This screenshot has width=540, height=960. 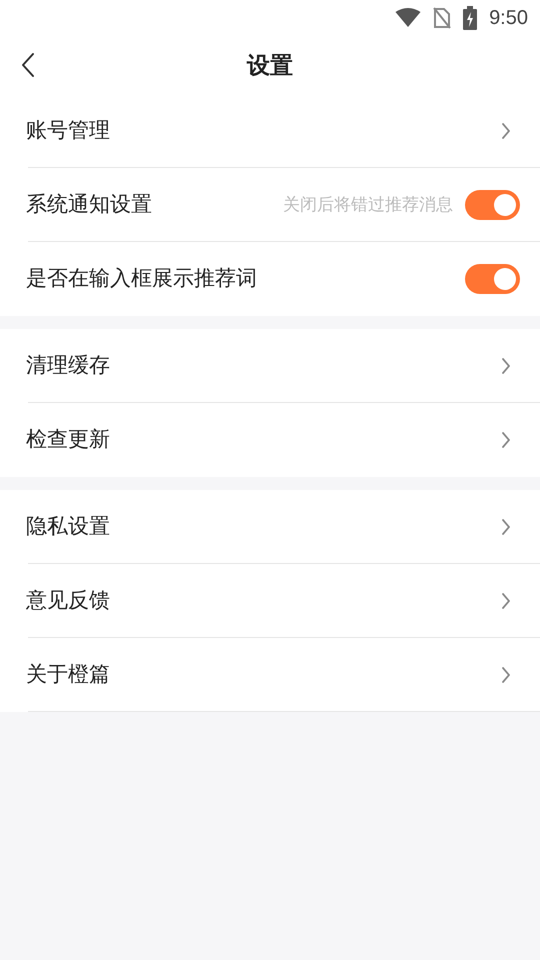 What do you see at coordinates (270, 65) in the screenshot?
I see `page-title: 设置` at bounding box center [270, 65].